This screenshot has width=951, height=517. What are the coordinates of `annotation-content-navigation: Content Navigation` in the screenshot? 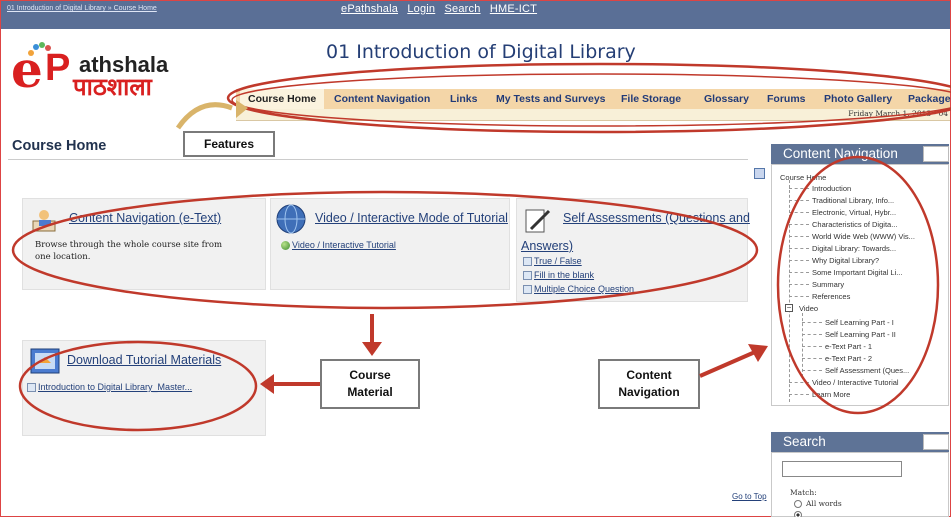 It's located at (649, 384).